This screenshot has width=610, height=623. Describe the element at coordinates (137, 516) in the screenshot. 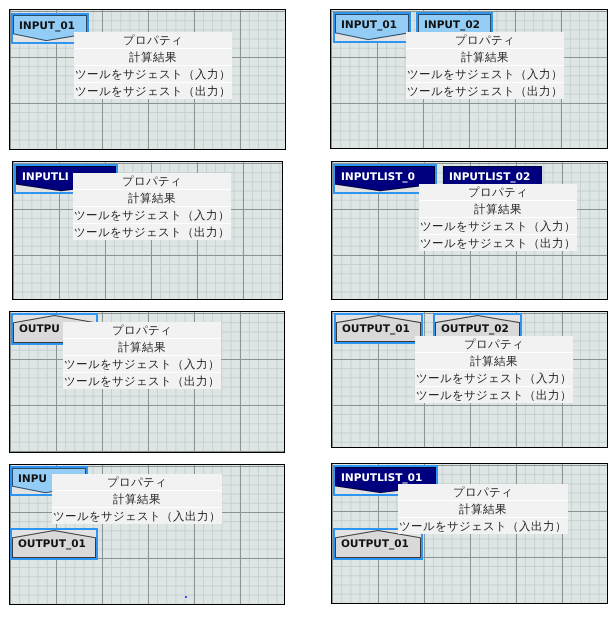

I see `menu-item: ツールをサジェスト（入出力）` at that location.